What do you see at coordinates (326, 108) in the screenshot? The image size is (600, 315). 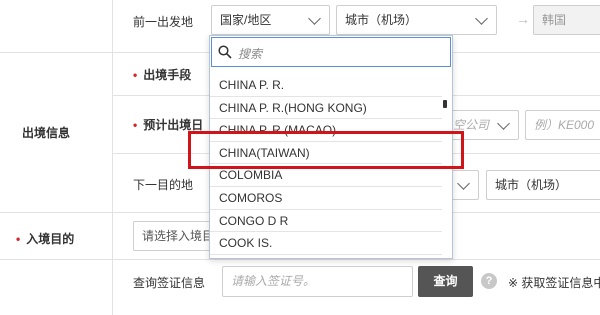 I see `dropdown-option: CHINA P. R.(HONG KONG)` at bounding box center [326, 108].